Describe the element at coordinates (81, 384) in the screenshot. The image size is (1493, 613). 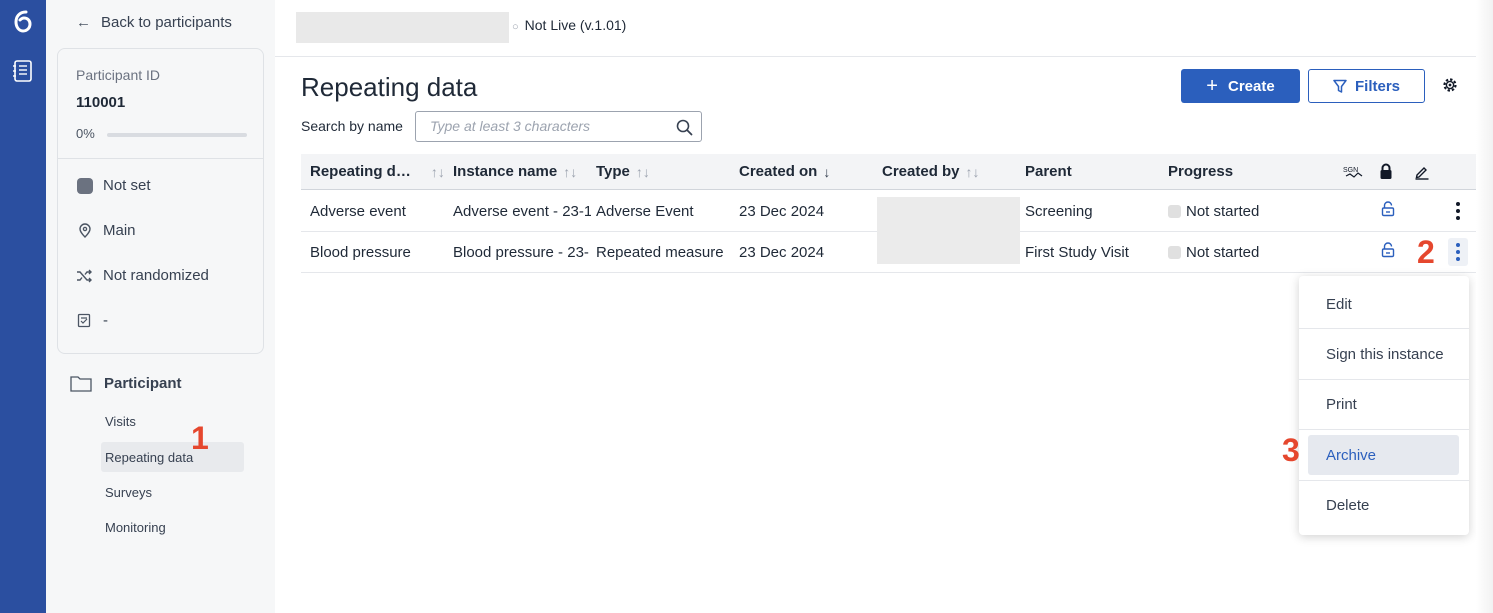
I see `folder-icon` at that location.